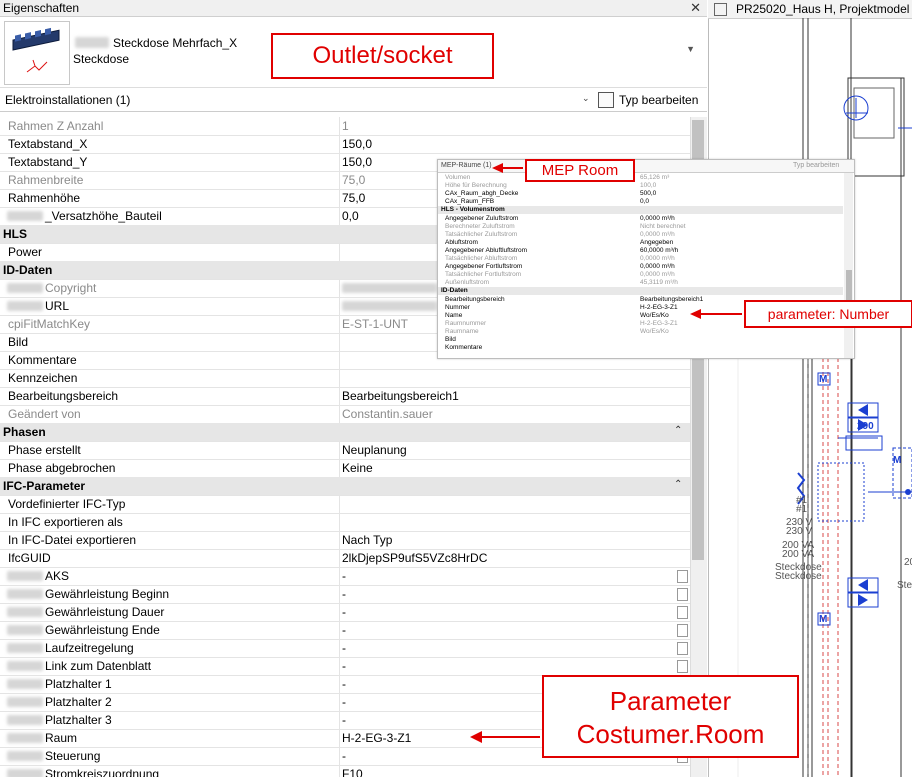 The height and width of the screenshot is (777, 912). What do you see at coordinates (57, 306) in the screenshot?
I see `property-name: URL` at bounding box center [57, 306].